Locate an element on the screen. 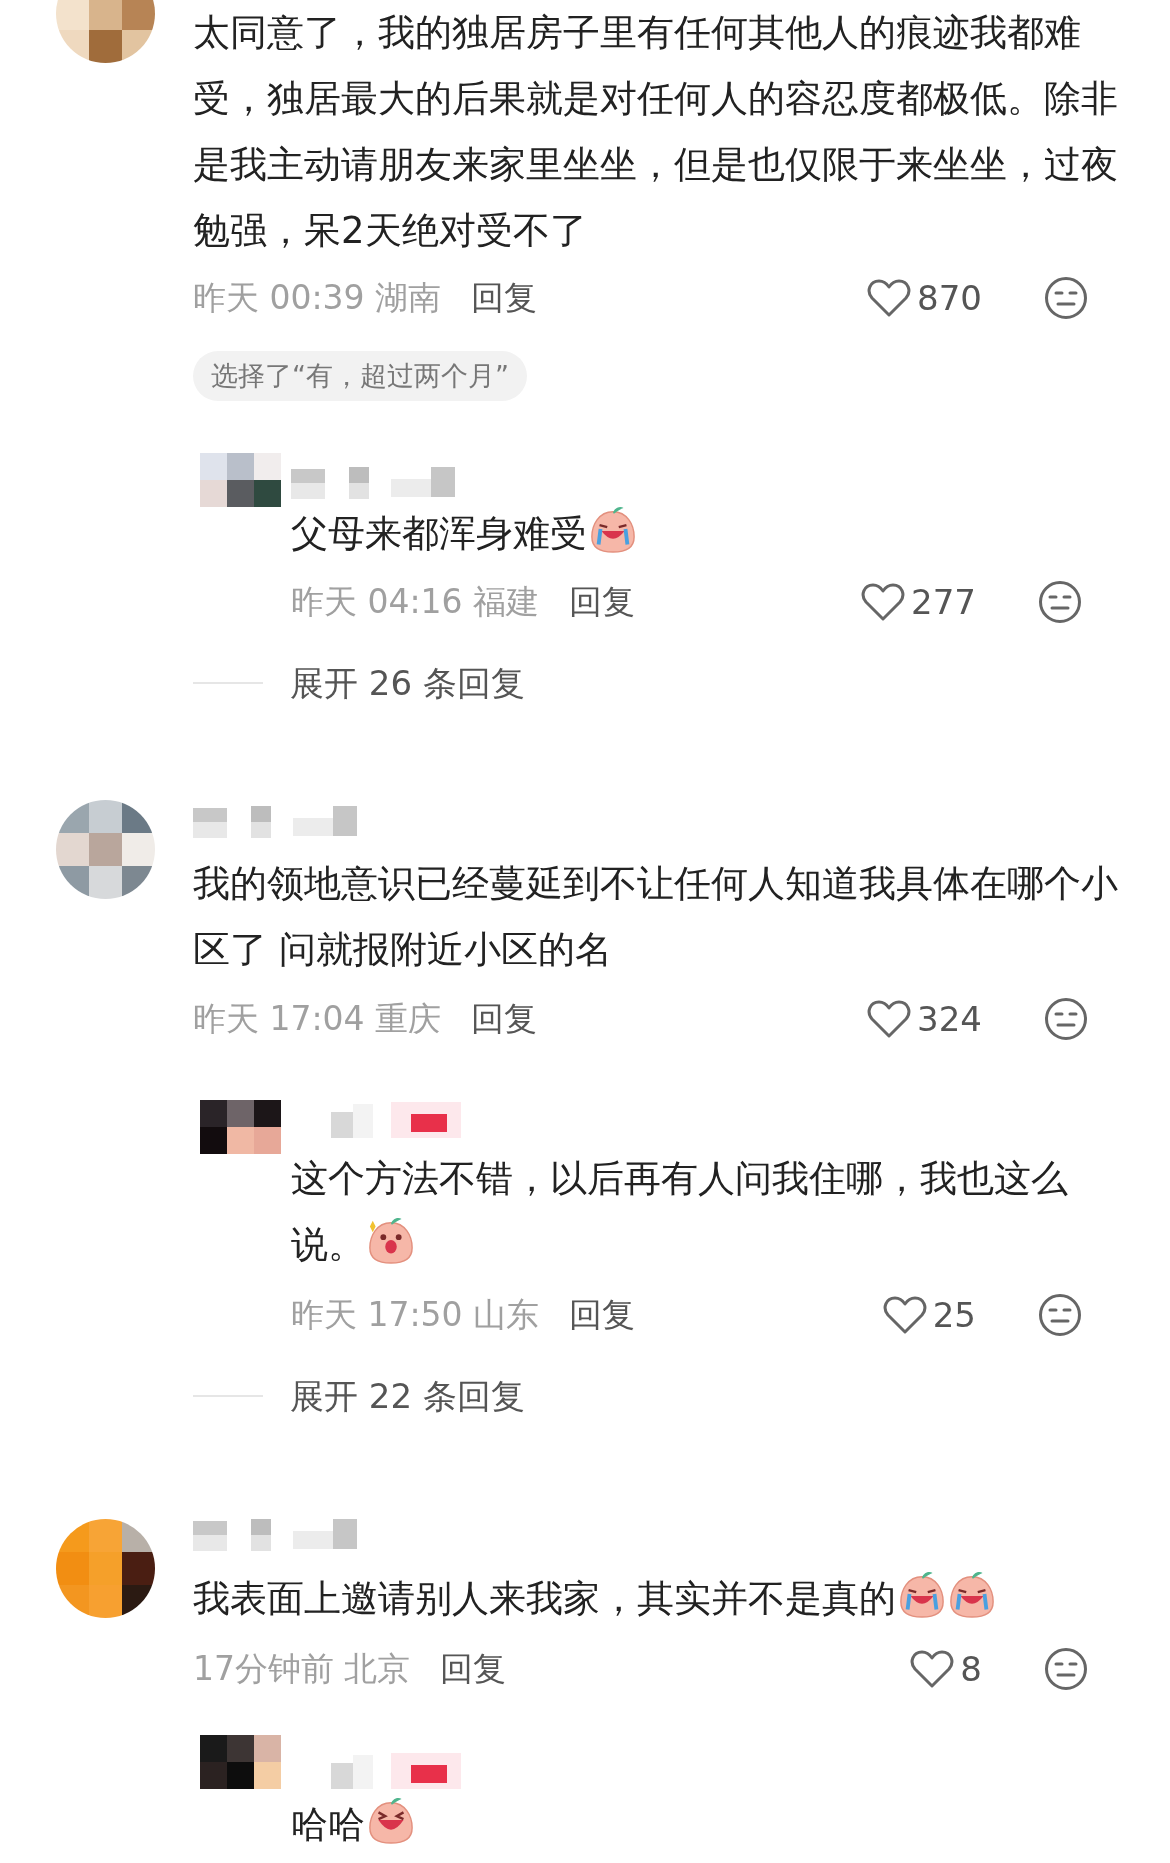 The image size is (1170, 1863). like-count: 8 is located at coordinates (971, 1669).